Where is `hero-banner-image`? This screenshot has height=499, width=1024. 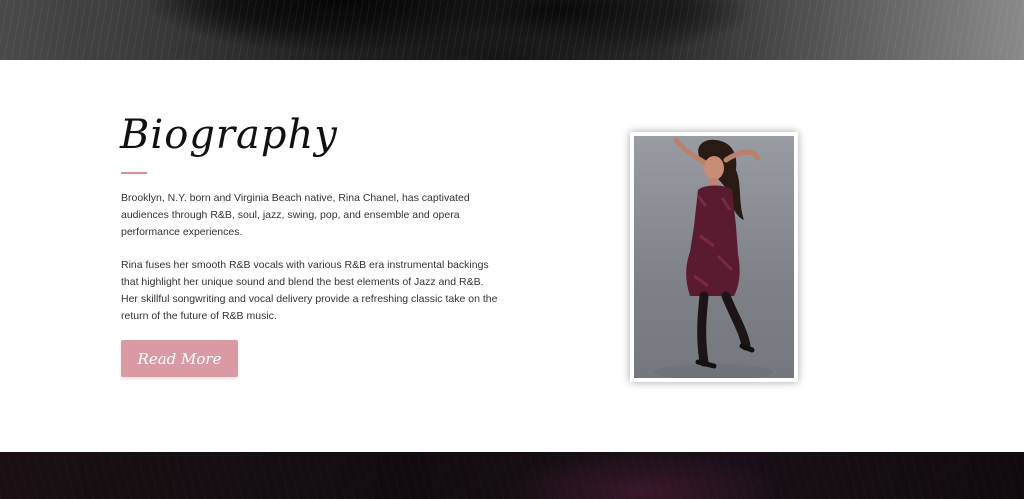
hero-banner-image is located at coordinates (512, 30).